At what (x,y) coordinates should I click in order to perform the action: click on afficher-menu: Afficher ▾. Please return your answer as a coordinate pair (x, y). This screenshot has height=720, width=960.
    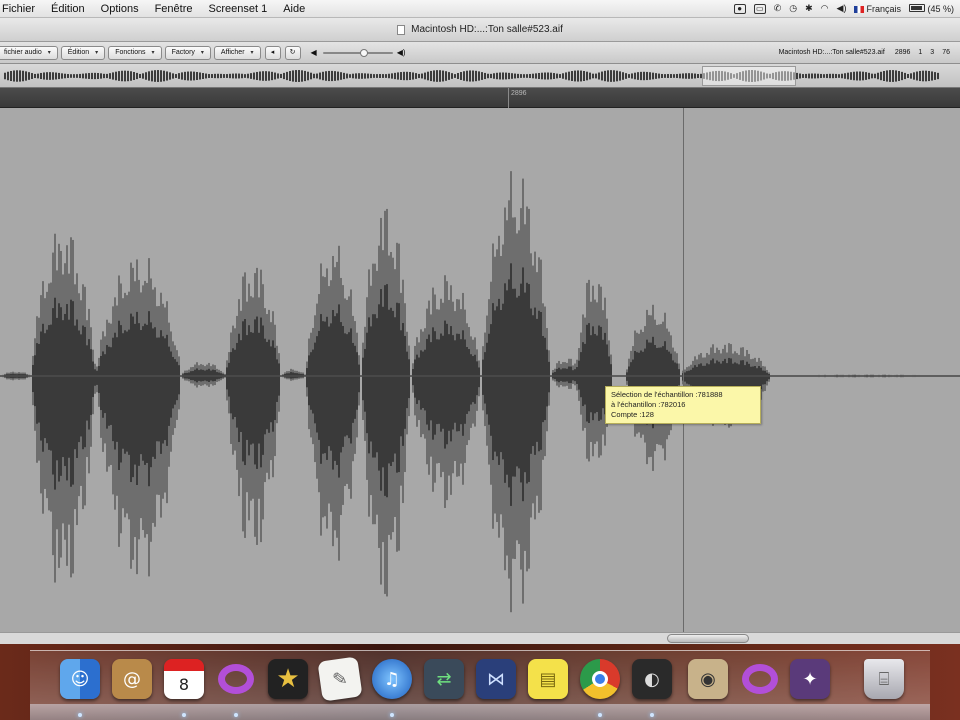
    Looking at the image, I should click on (237, 52).